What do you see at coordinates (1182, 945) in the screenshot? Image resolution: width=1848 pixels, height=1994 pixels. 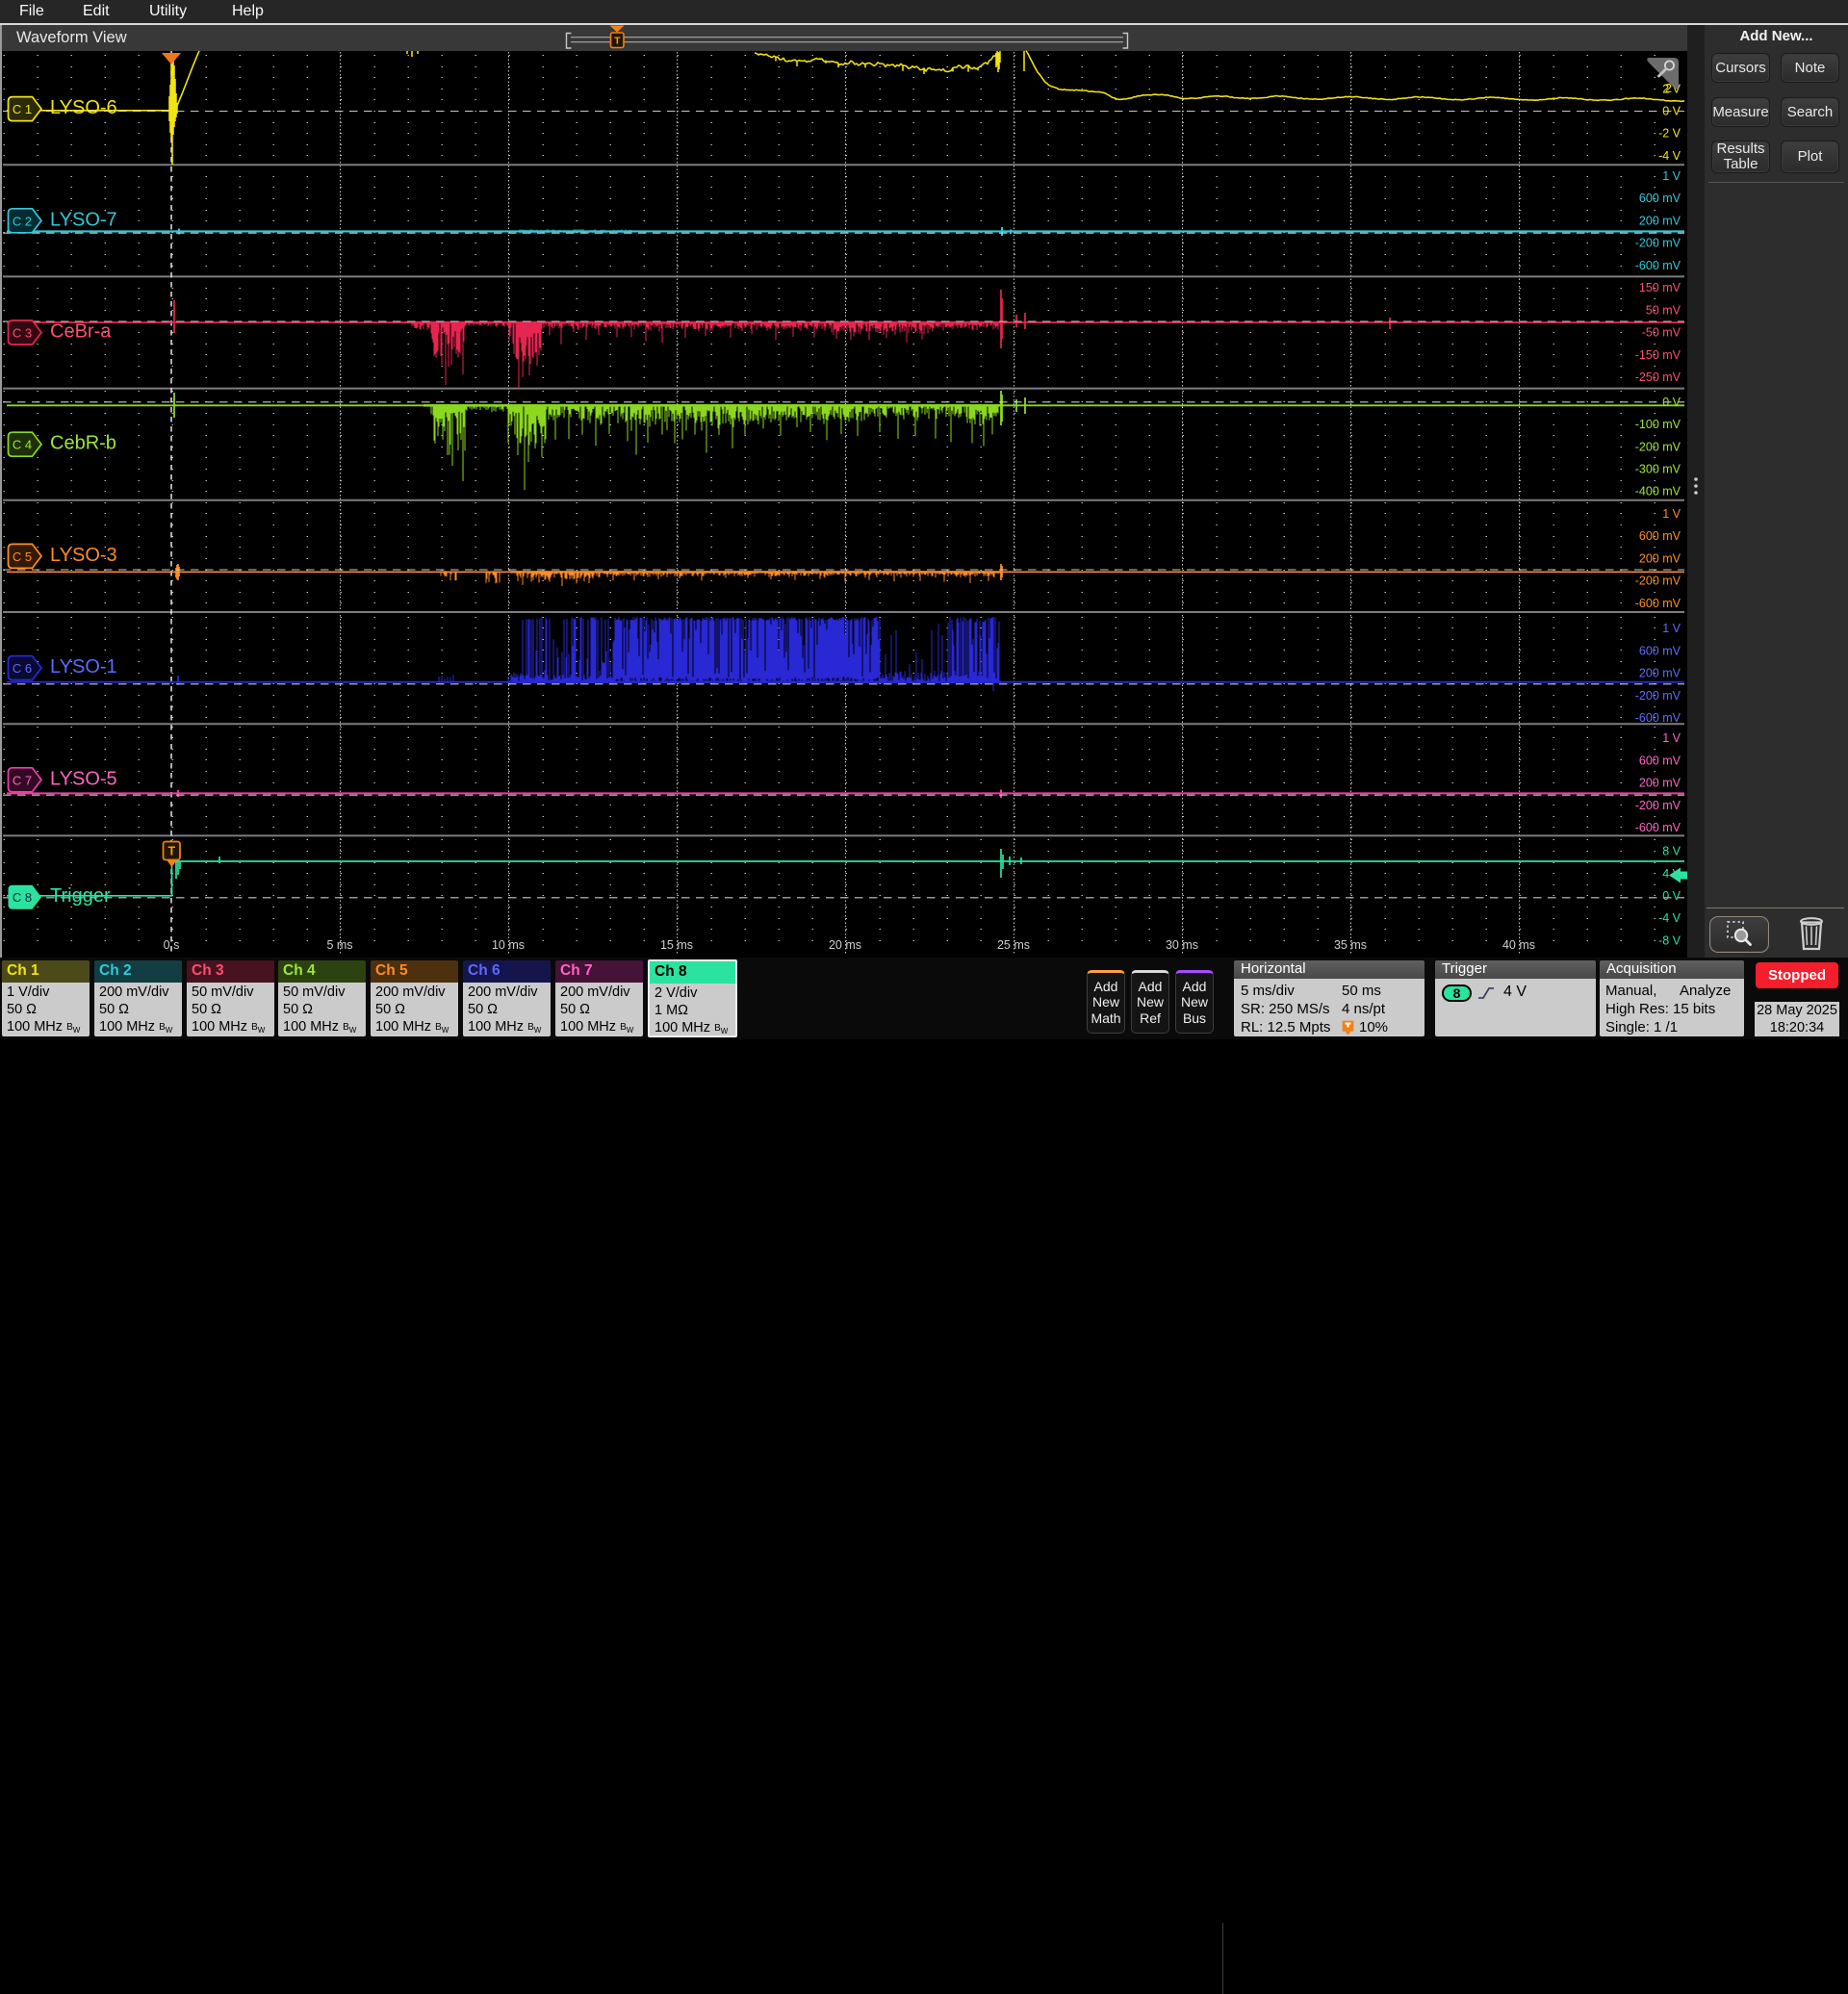 I see `svg-text: 30 ms` at bounding box center [1182, 945].